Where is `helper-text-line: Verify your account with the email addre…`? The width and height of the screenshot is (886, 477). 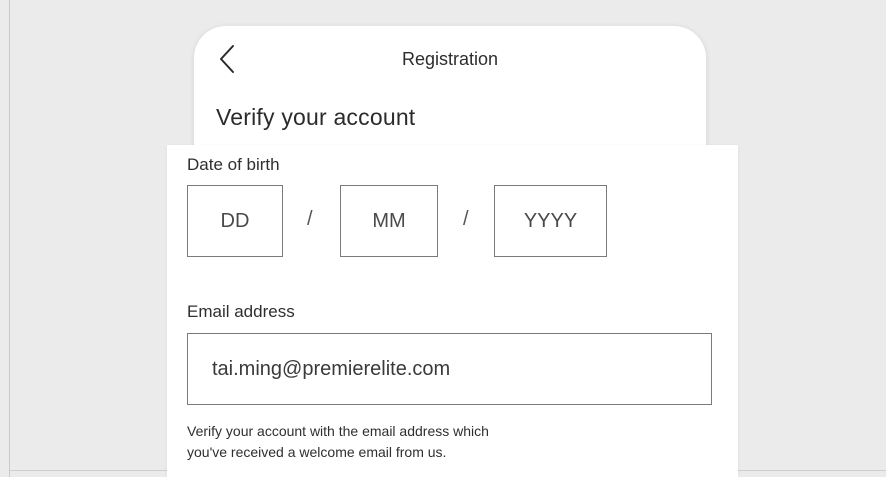 helper-text-line: Verify your account with the email addre… is located at coordinates (338, 431).